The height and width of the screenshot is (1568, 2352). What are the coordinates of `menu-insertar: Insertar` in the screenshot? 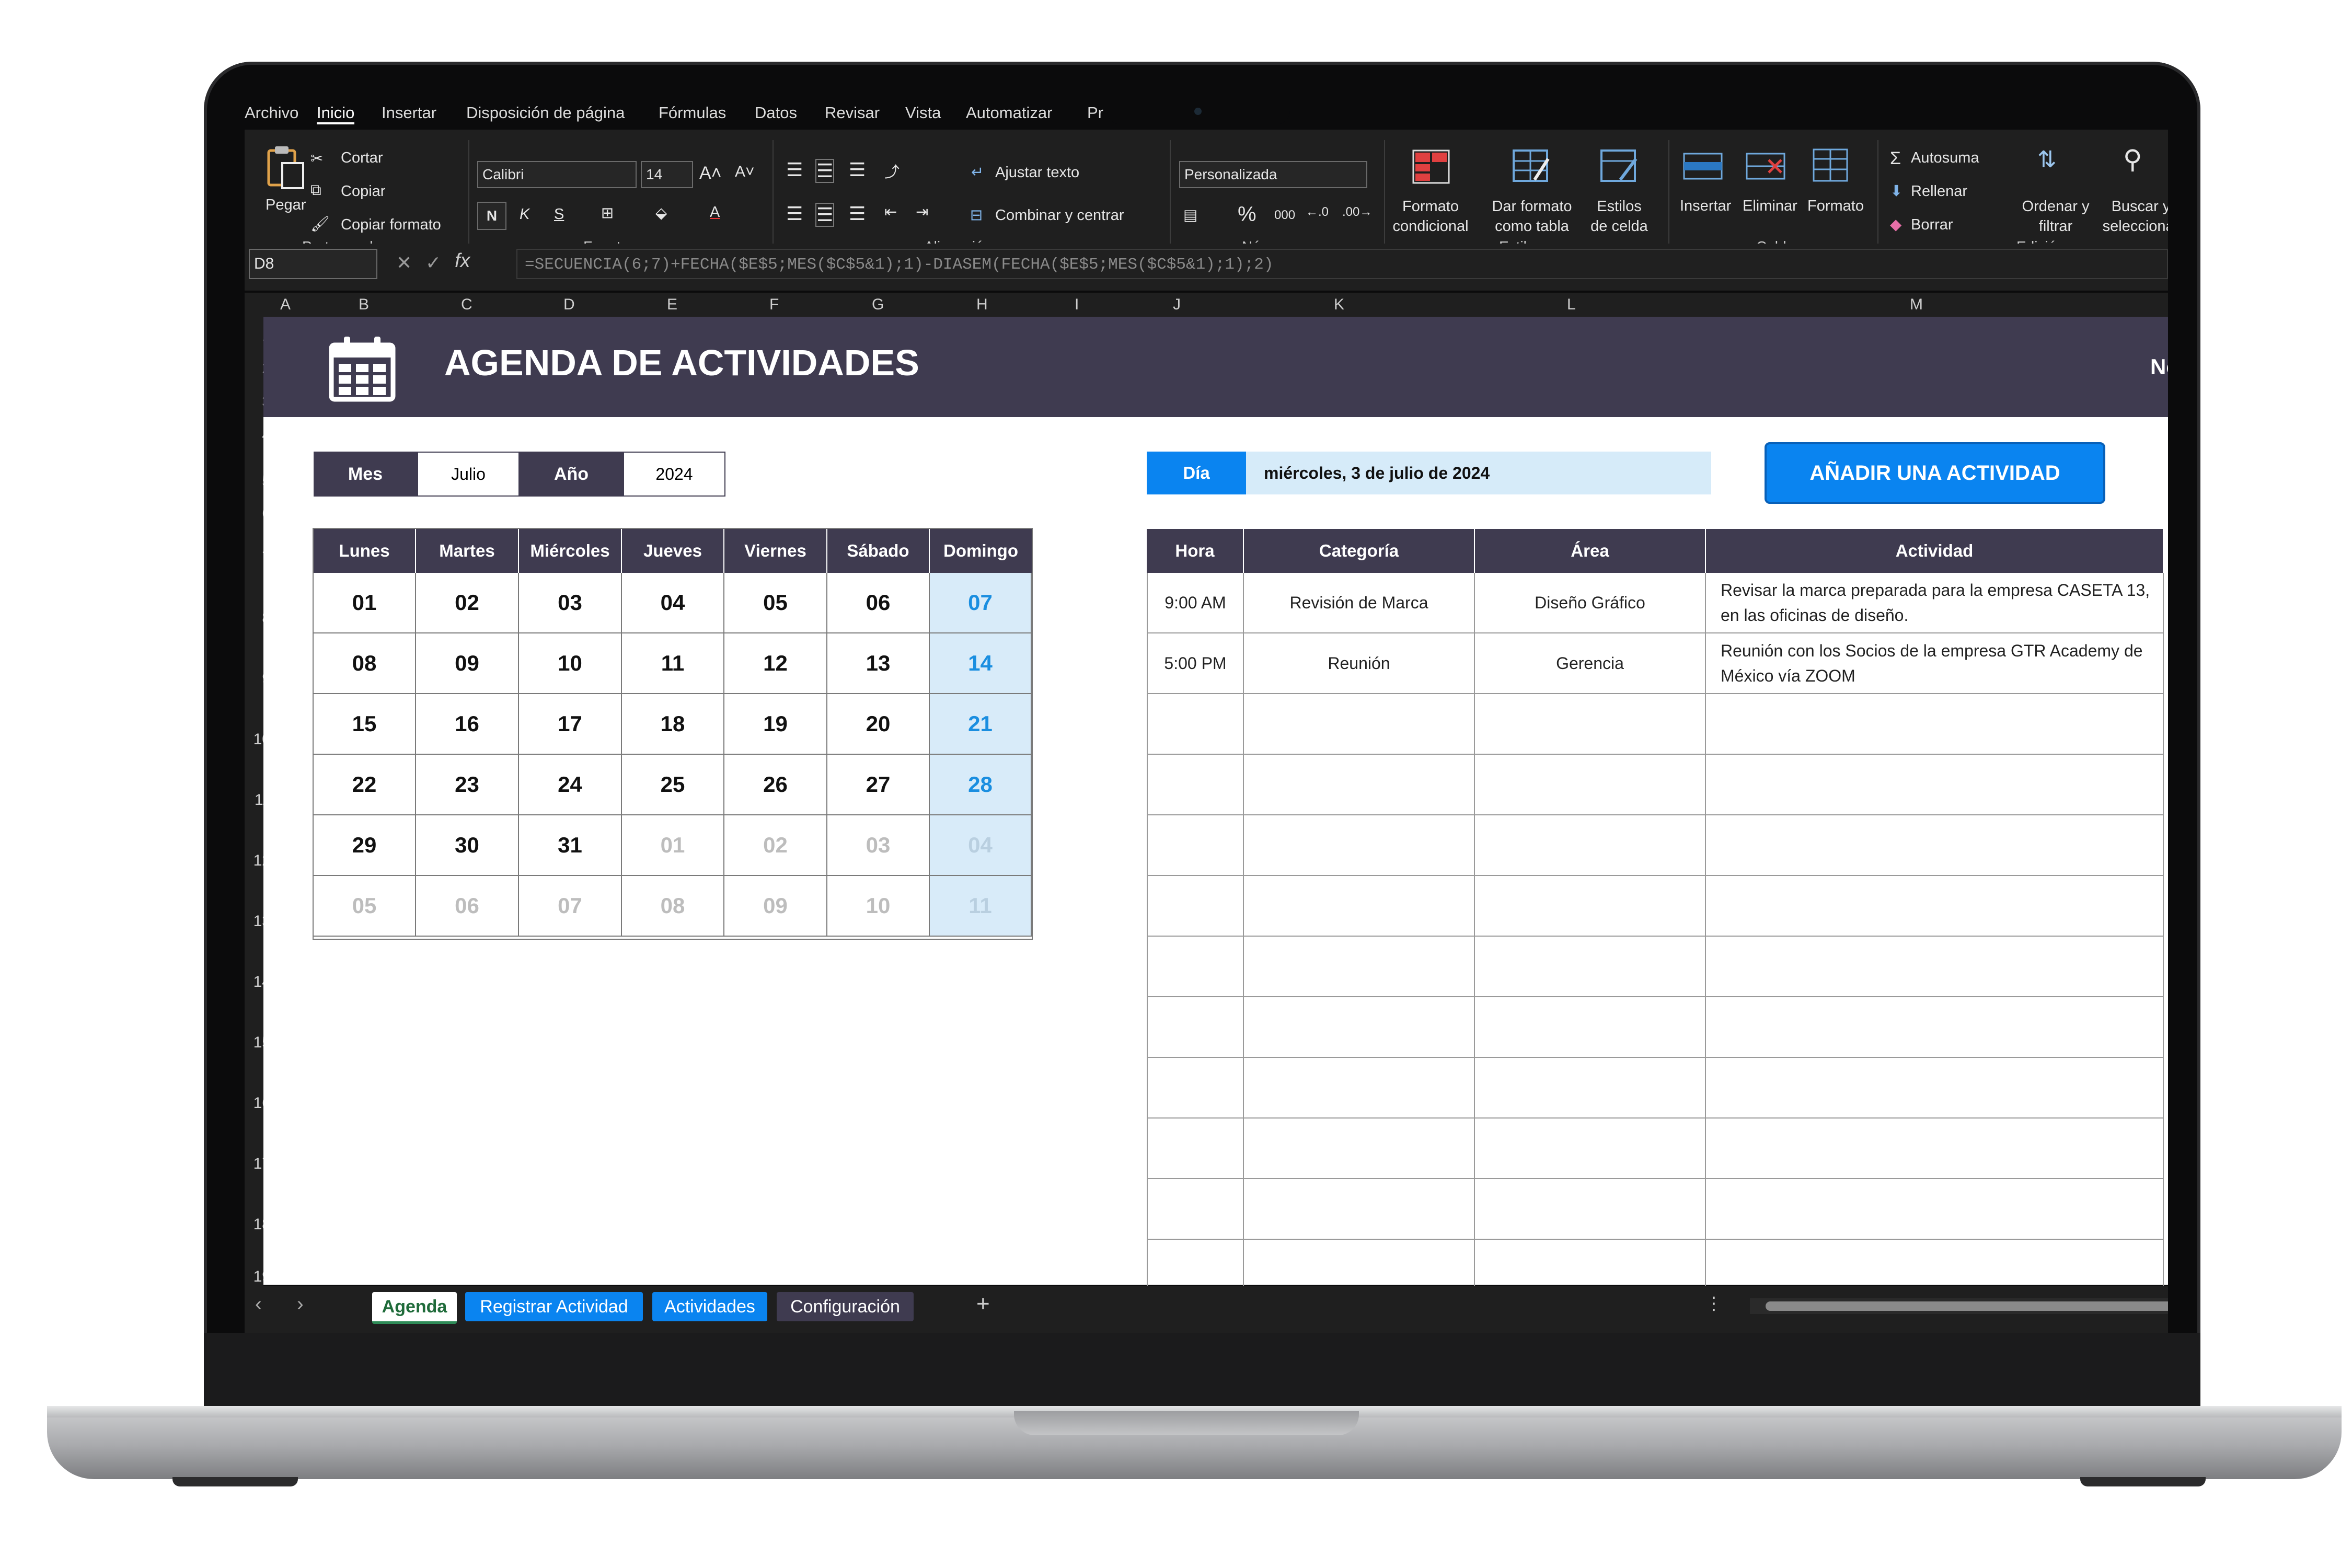 It's located at (409, 112).